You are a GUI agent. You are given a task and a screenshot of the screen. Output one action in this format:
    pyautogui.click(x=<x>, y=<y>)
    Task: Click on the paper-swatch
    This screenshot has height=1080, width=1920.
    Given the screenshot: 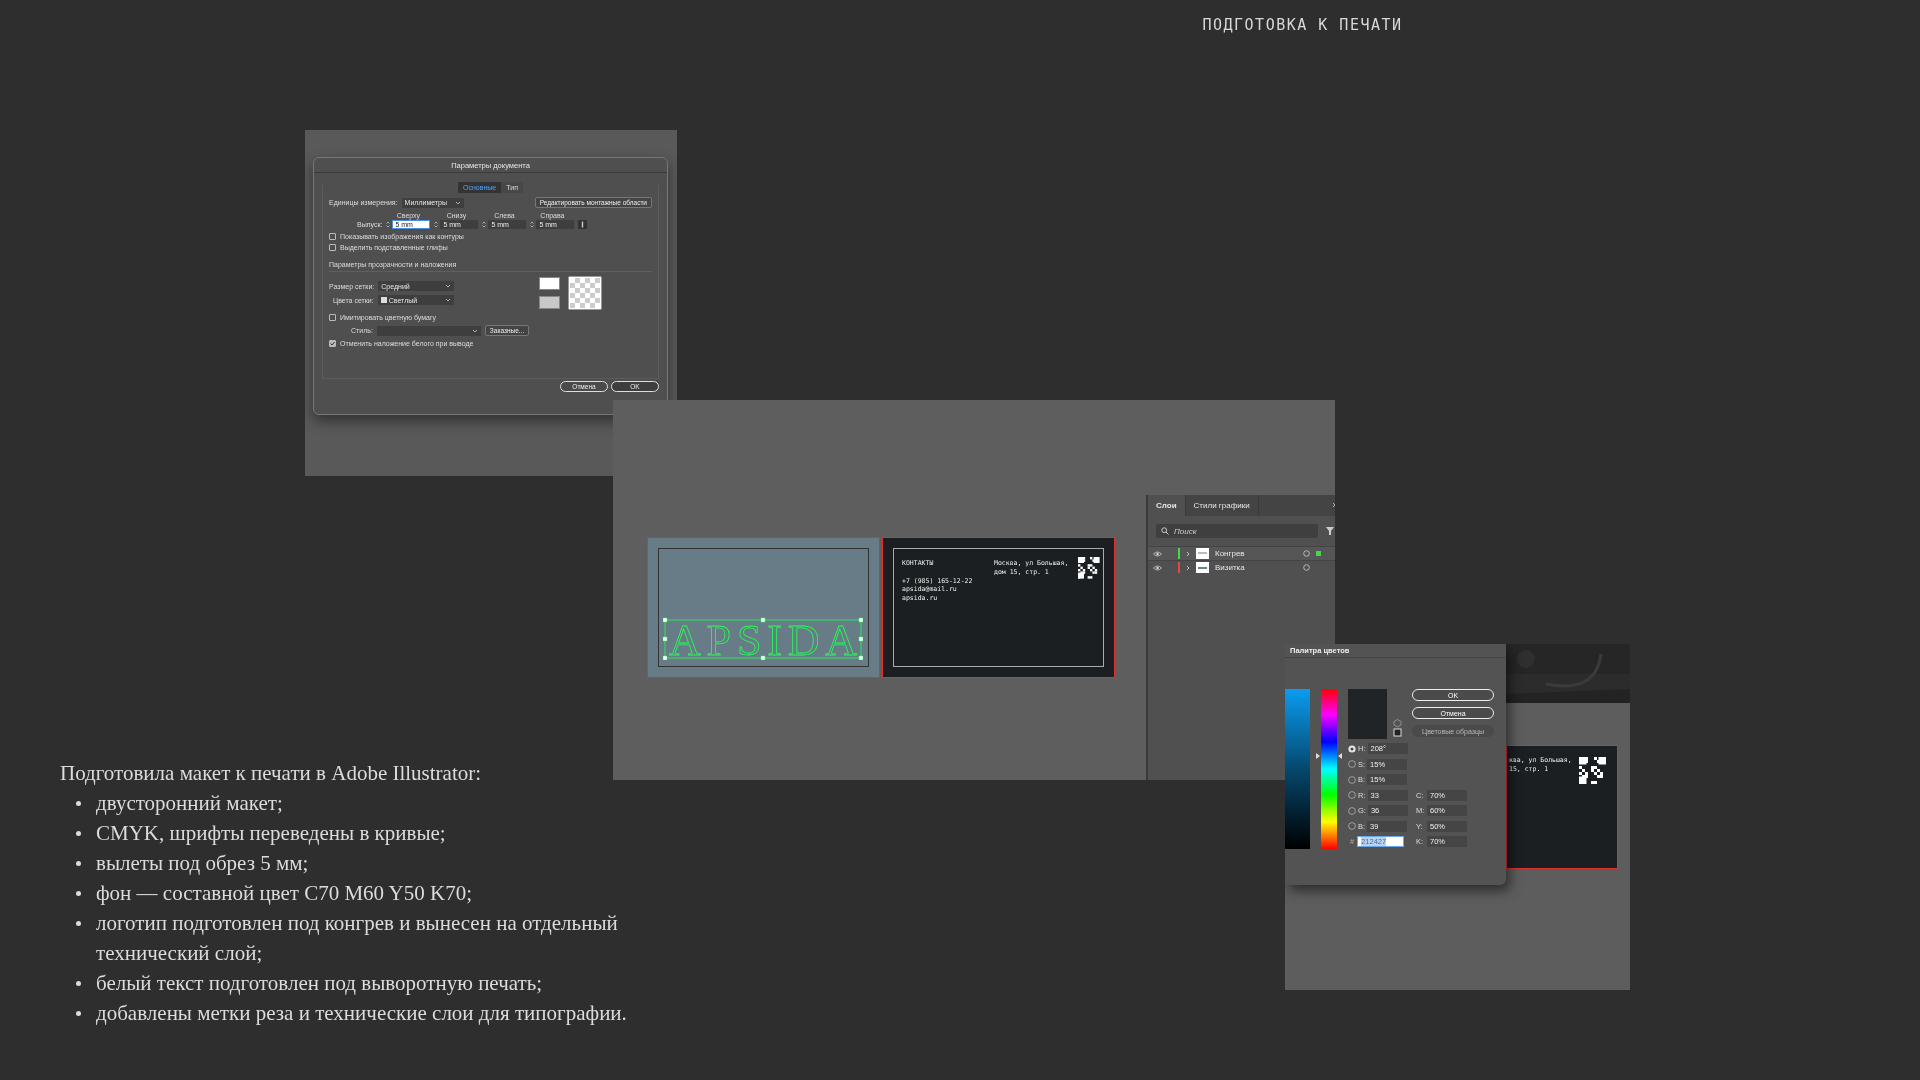 What is the action you would take?
    pyautogui.click(x=549, y=283)
    